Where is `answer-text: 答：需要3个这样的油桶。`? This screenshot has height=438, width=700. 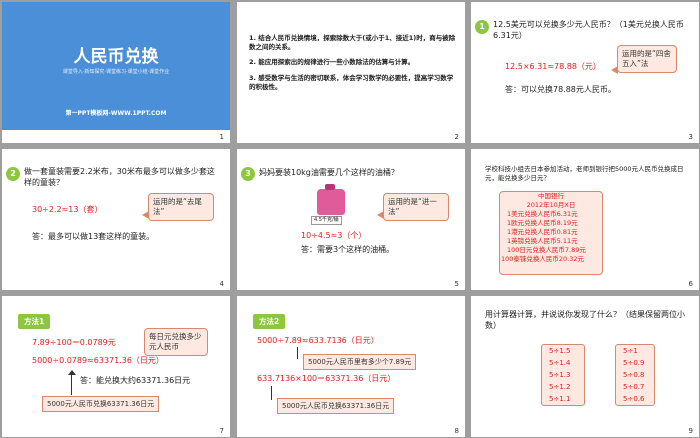 answer-text: 答：需要3个这样的油桶。 is located at coordinates (348, 249).